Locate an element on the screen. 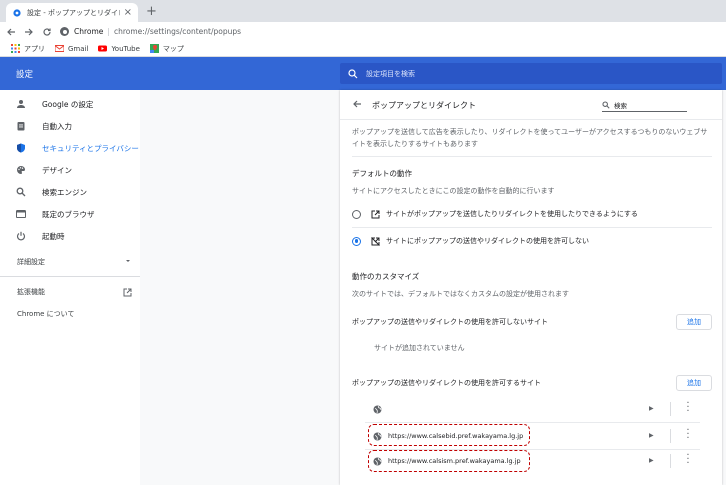 Image resolution: width=726 pixels, height=485 pixels. radio-allow-popups: サイトがポップアップを送信したりリダイレクトを使用したりできるようにする is located at coordinates (532, 214).